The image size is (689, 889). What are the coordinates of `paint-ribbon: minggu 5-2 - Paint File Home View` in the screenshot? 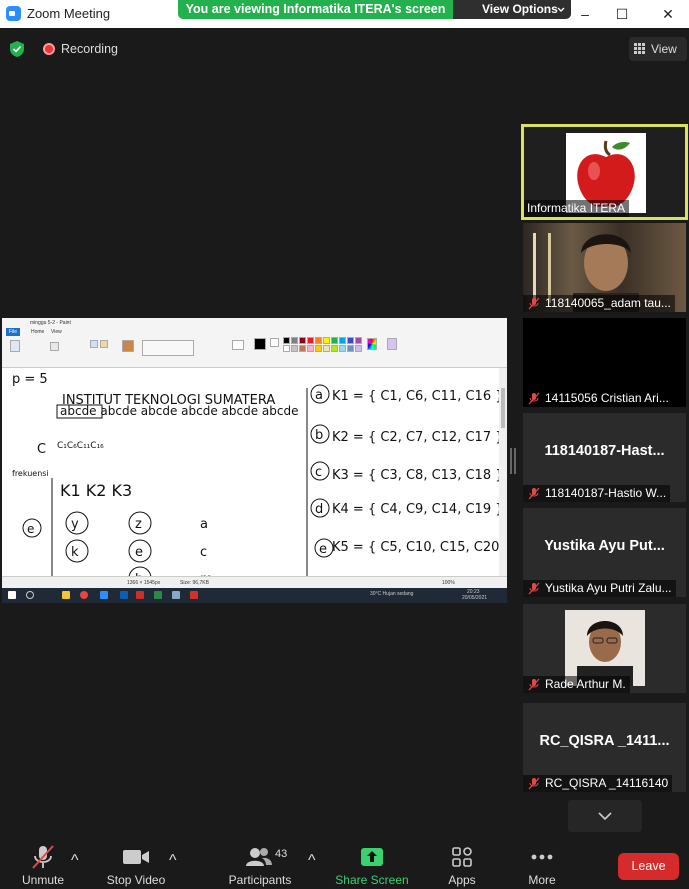 It's located at (254, 343).